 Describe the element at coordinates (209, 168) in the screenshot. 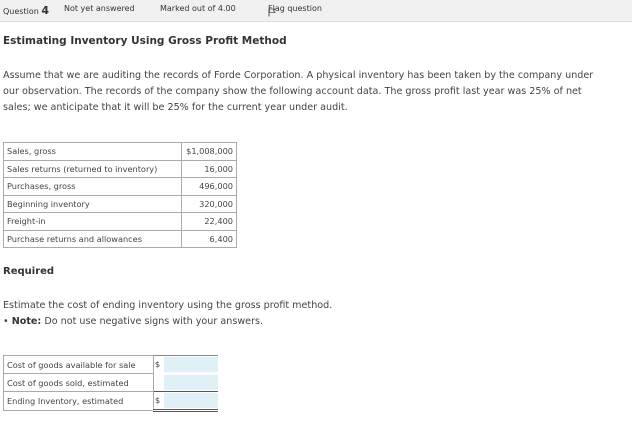

I see `account-value: 16,000` at that location.